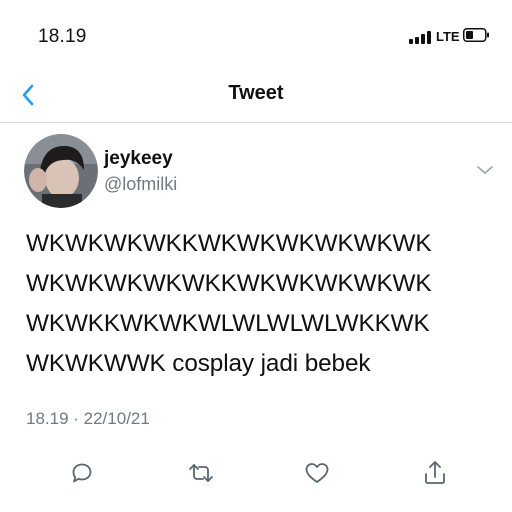 The image size is (512, 512). I want to click on display-name: jeykeey, so click(138, 159).